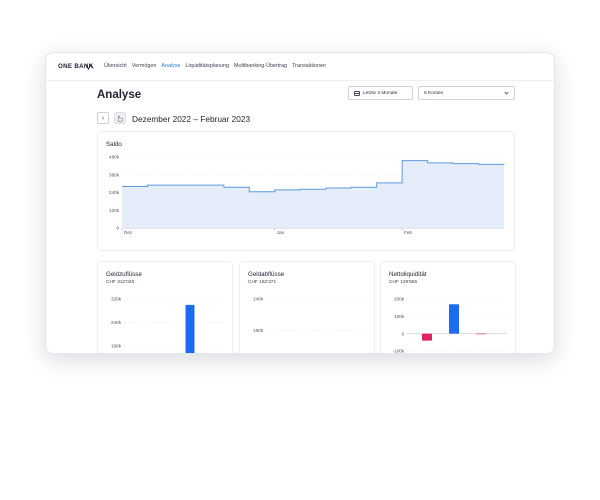 The width and height of the screenshot is (600, 500). Describe the element at coordinates (114, 157) in the screenshot. I see `saldo-y-tick-label: 480k` at that location.